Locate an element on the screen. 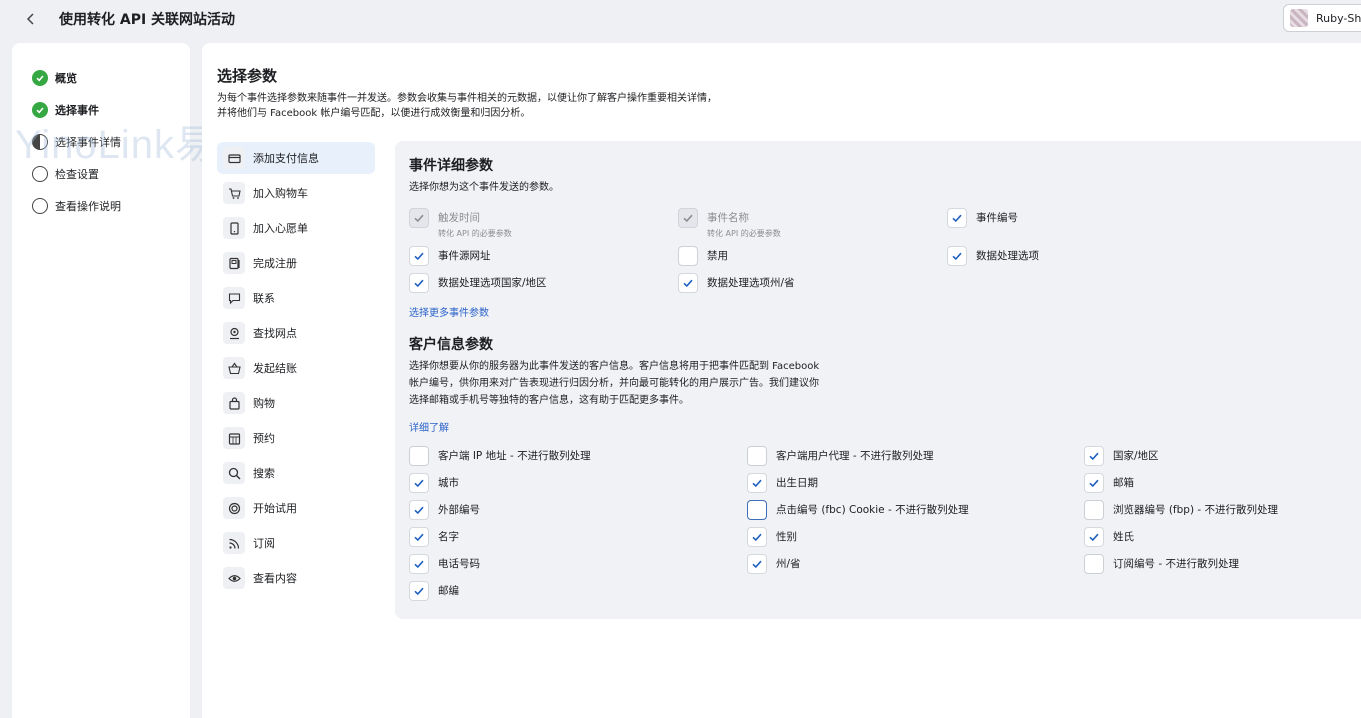 Image resolution: width=1361 pixels, height=718 pixels. checkbox-label: 姓氏 is located at coordinates (1123, 537).